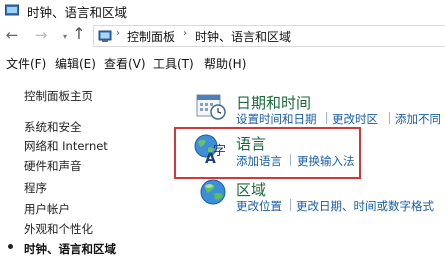 This screenshot has height=261, width=445. I want to click on window-title: 时钟、语言和区域, so click(77, 12).